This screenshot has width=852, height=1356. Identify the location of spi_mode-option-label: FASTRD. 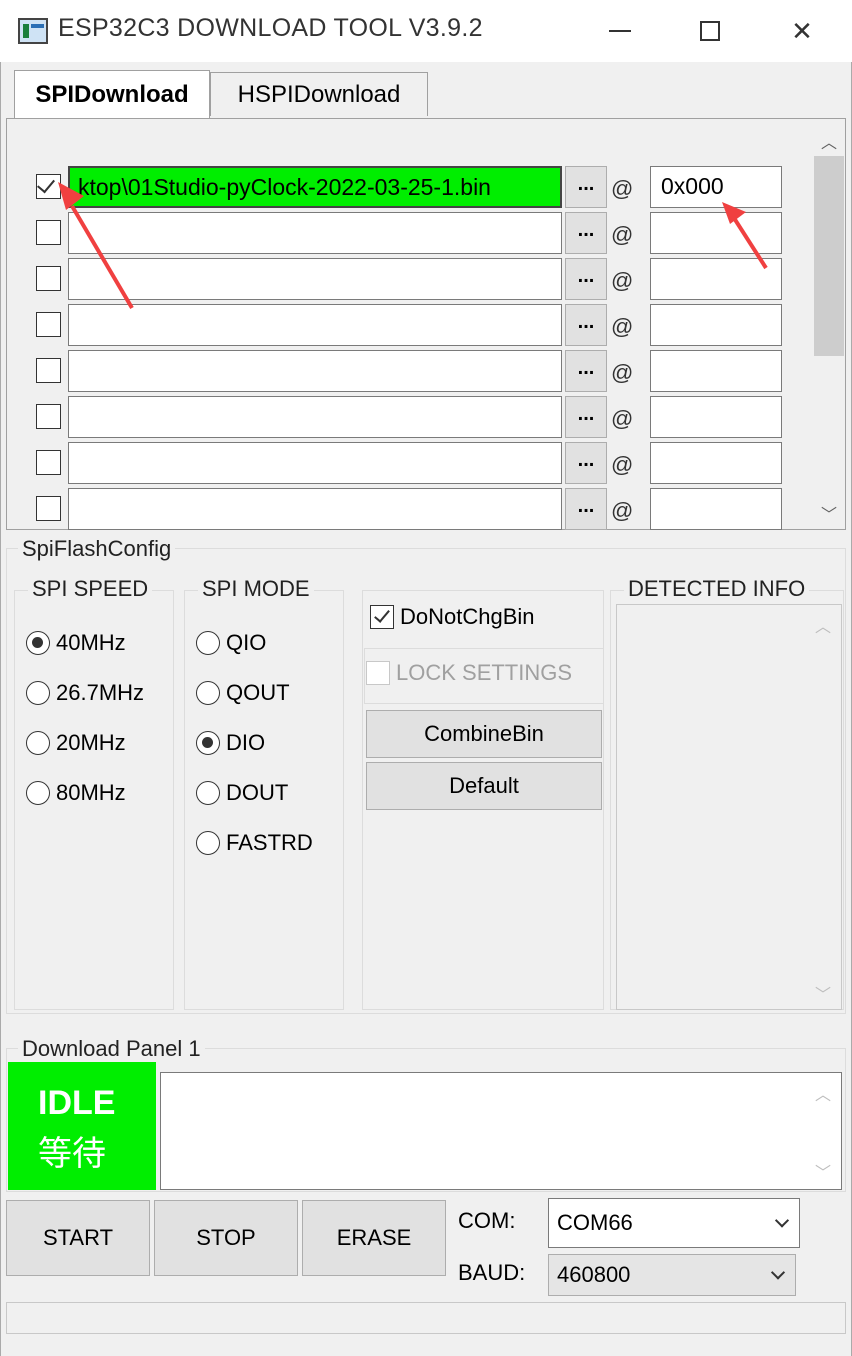
(269, 842).